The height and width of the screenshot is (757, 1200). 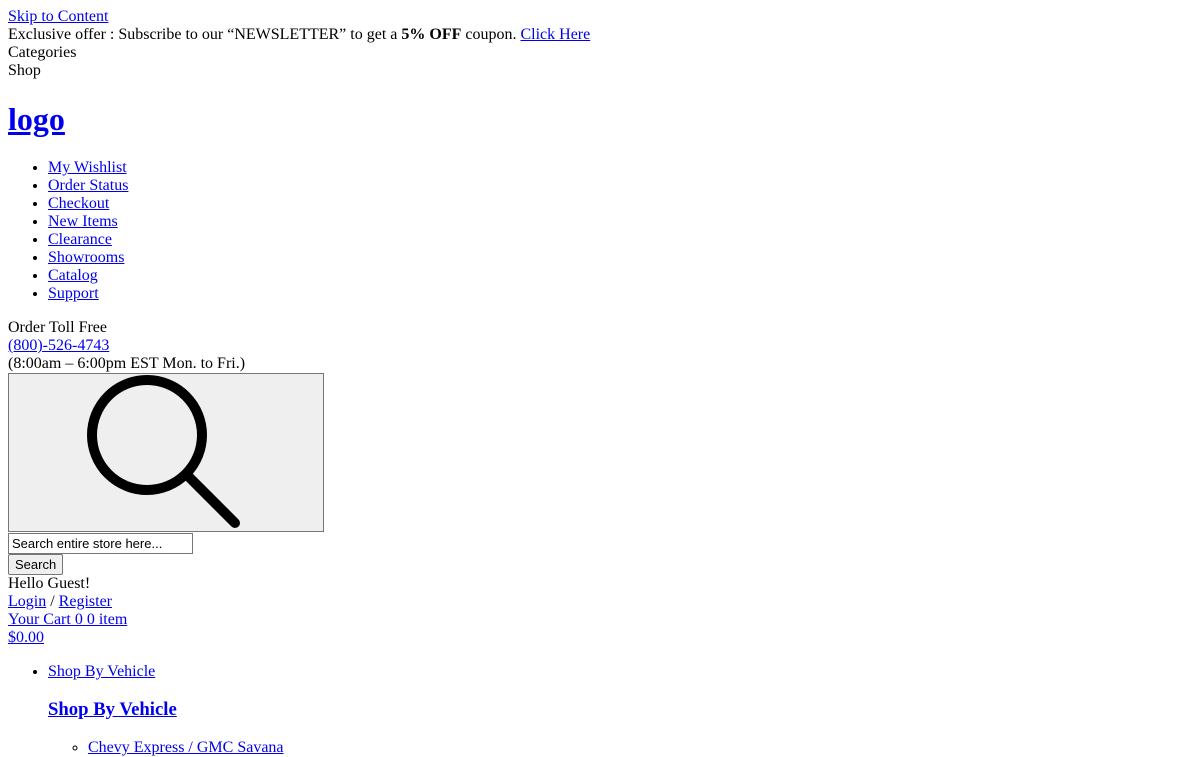 I want to click on promo-highlight: 5% OFF, so click(x=431, y=34).